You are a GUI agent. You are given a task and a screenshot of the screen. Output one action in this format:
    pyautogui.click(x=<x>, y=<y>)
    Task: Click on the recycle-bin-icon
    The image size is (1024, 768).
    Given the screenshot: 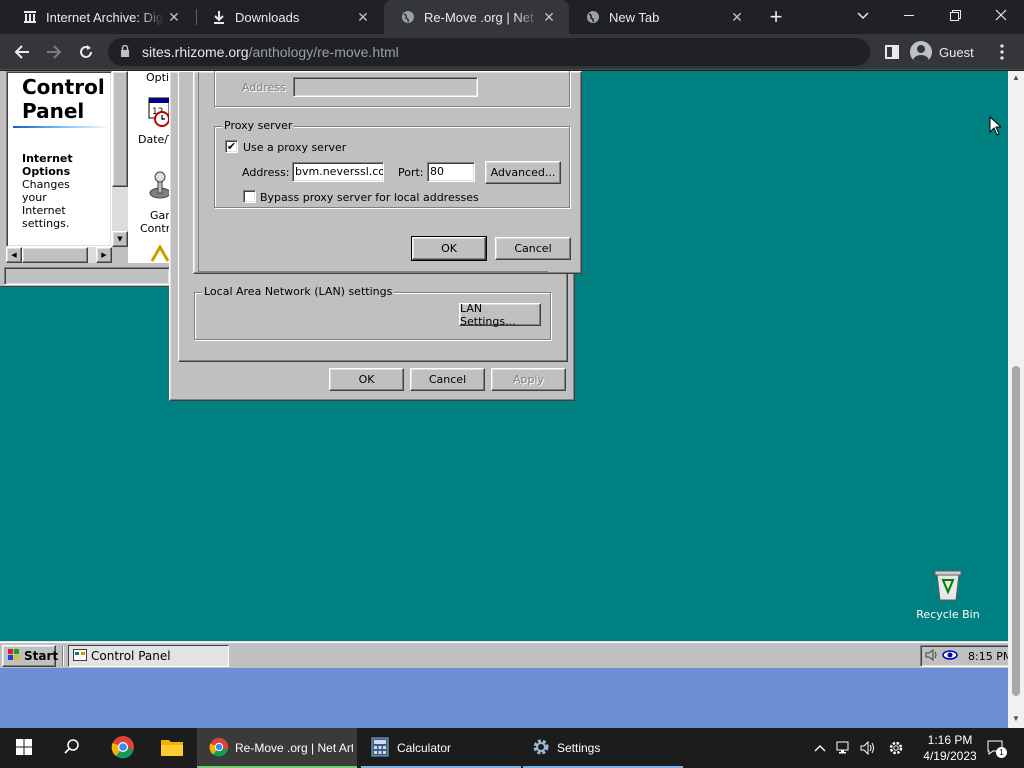 What is the action you would take?
    pyautogui.click(x=948, y=586)
    